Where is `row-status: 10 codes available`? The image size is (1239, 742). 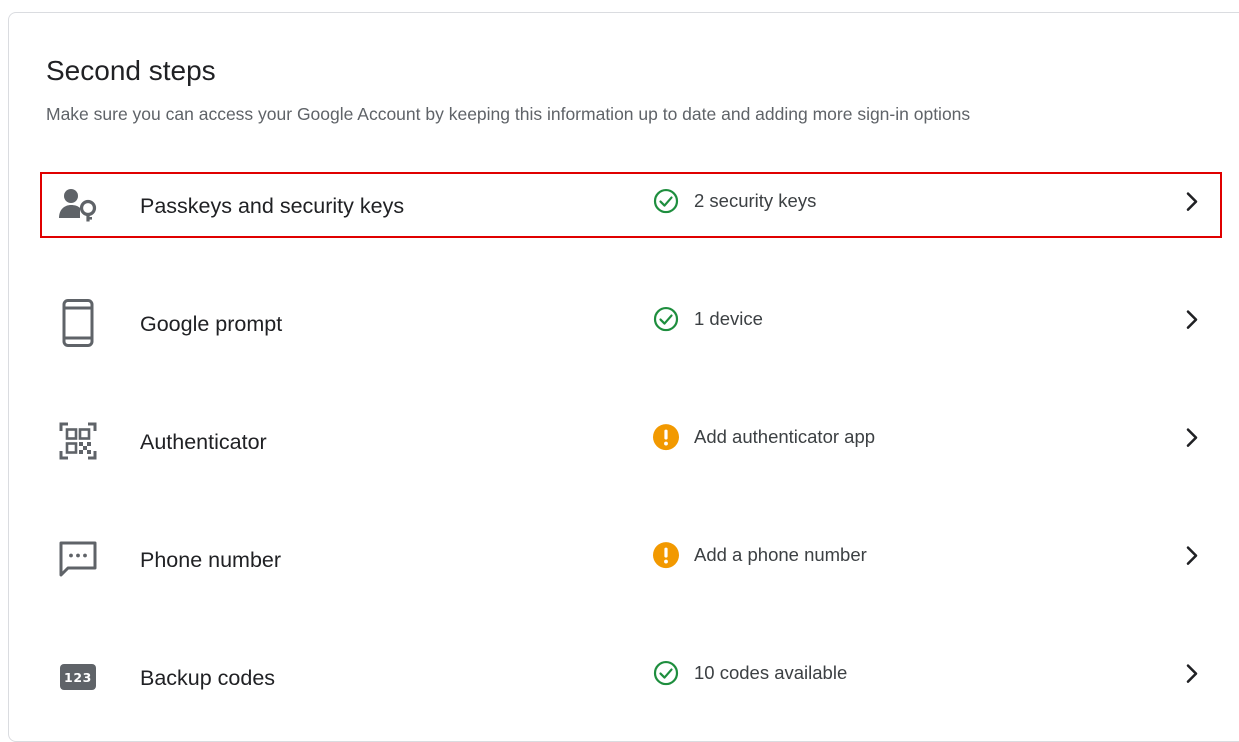
row-status: 10 codes available is located at coordinates (749, 673).